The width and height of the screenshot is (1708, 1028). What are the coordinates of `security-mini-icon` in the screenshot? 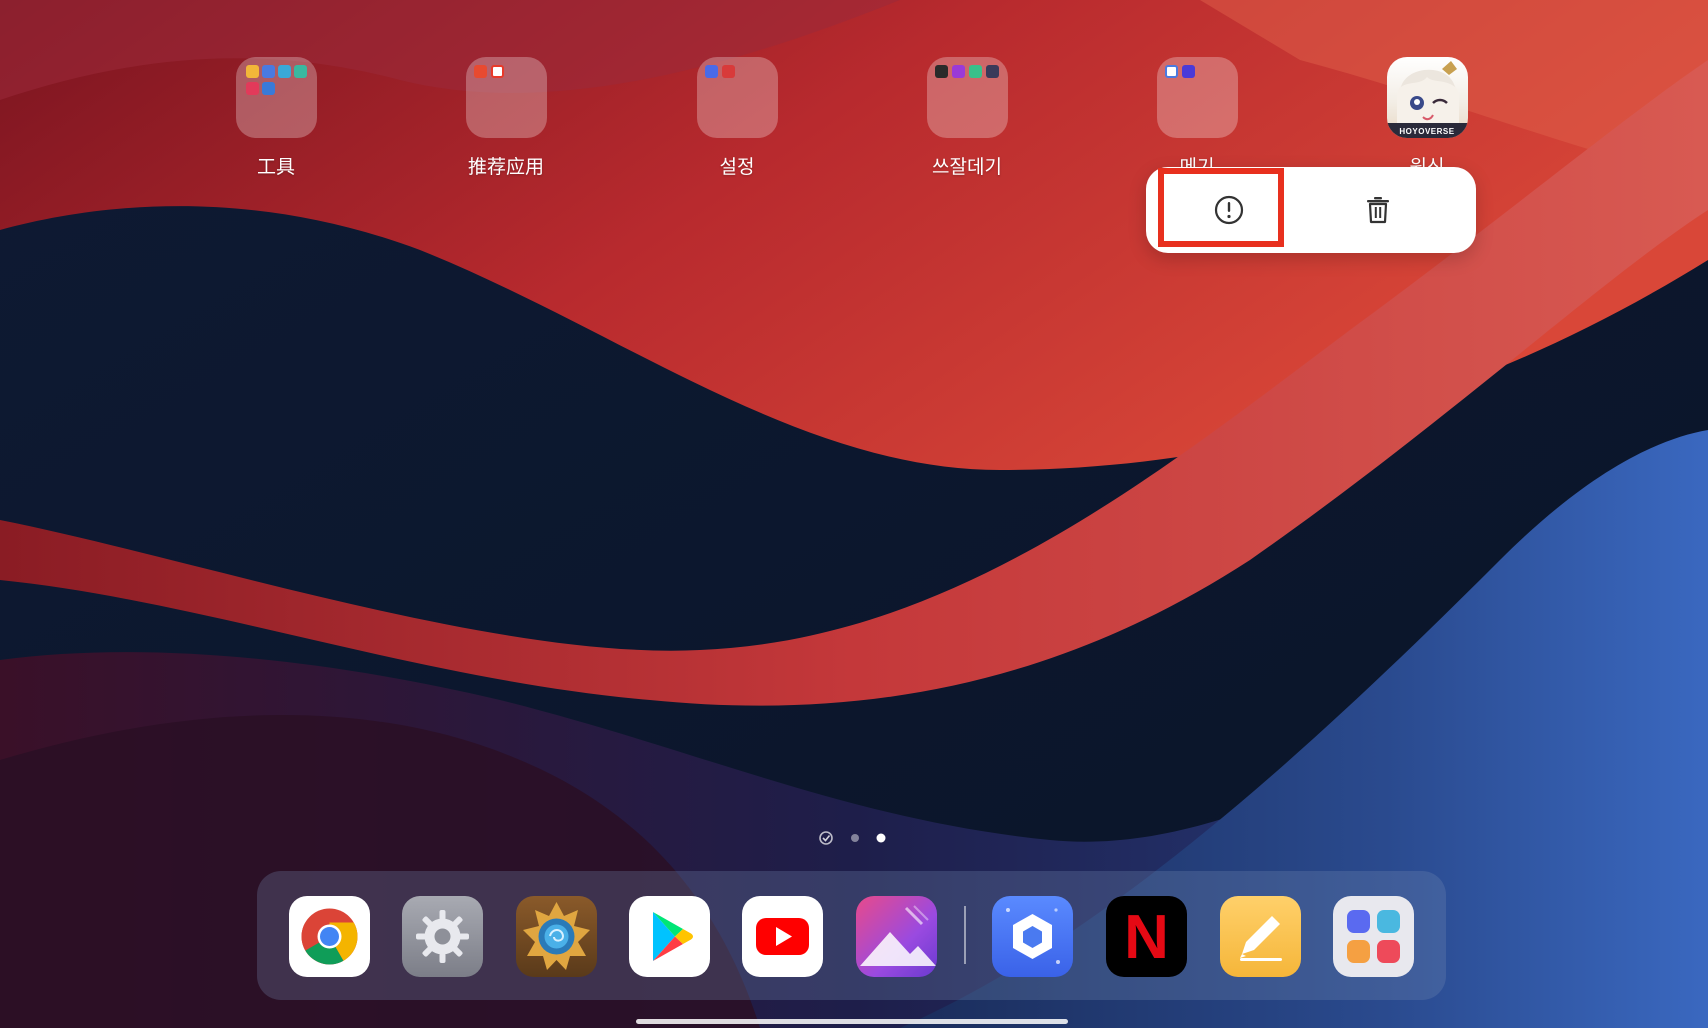 It's located at (711, 71).